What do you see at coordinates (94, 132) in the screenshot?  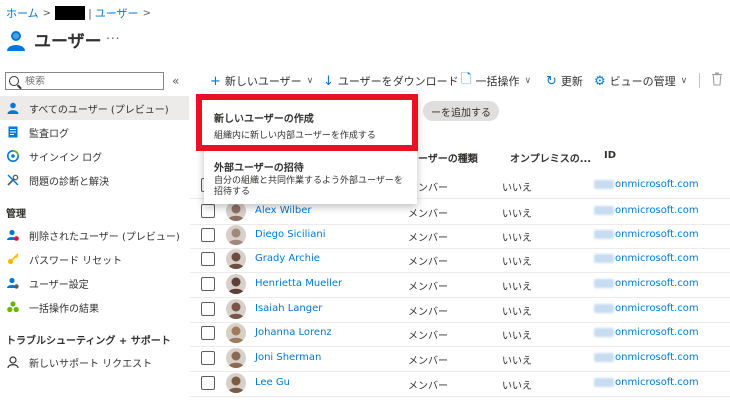 I see `sidebar-item-audit-log: 監査ログ` at bounding box center [94, 132].